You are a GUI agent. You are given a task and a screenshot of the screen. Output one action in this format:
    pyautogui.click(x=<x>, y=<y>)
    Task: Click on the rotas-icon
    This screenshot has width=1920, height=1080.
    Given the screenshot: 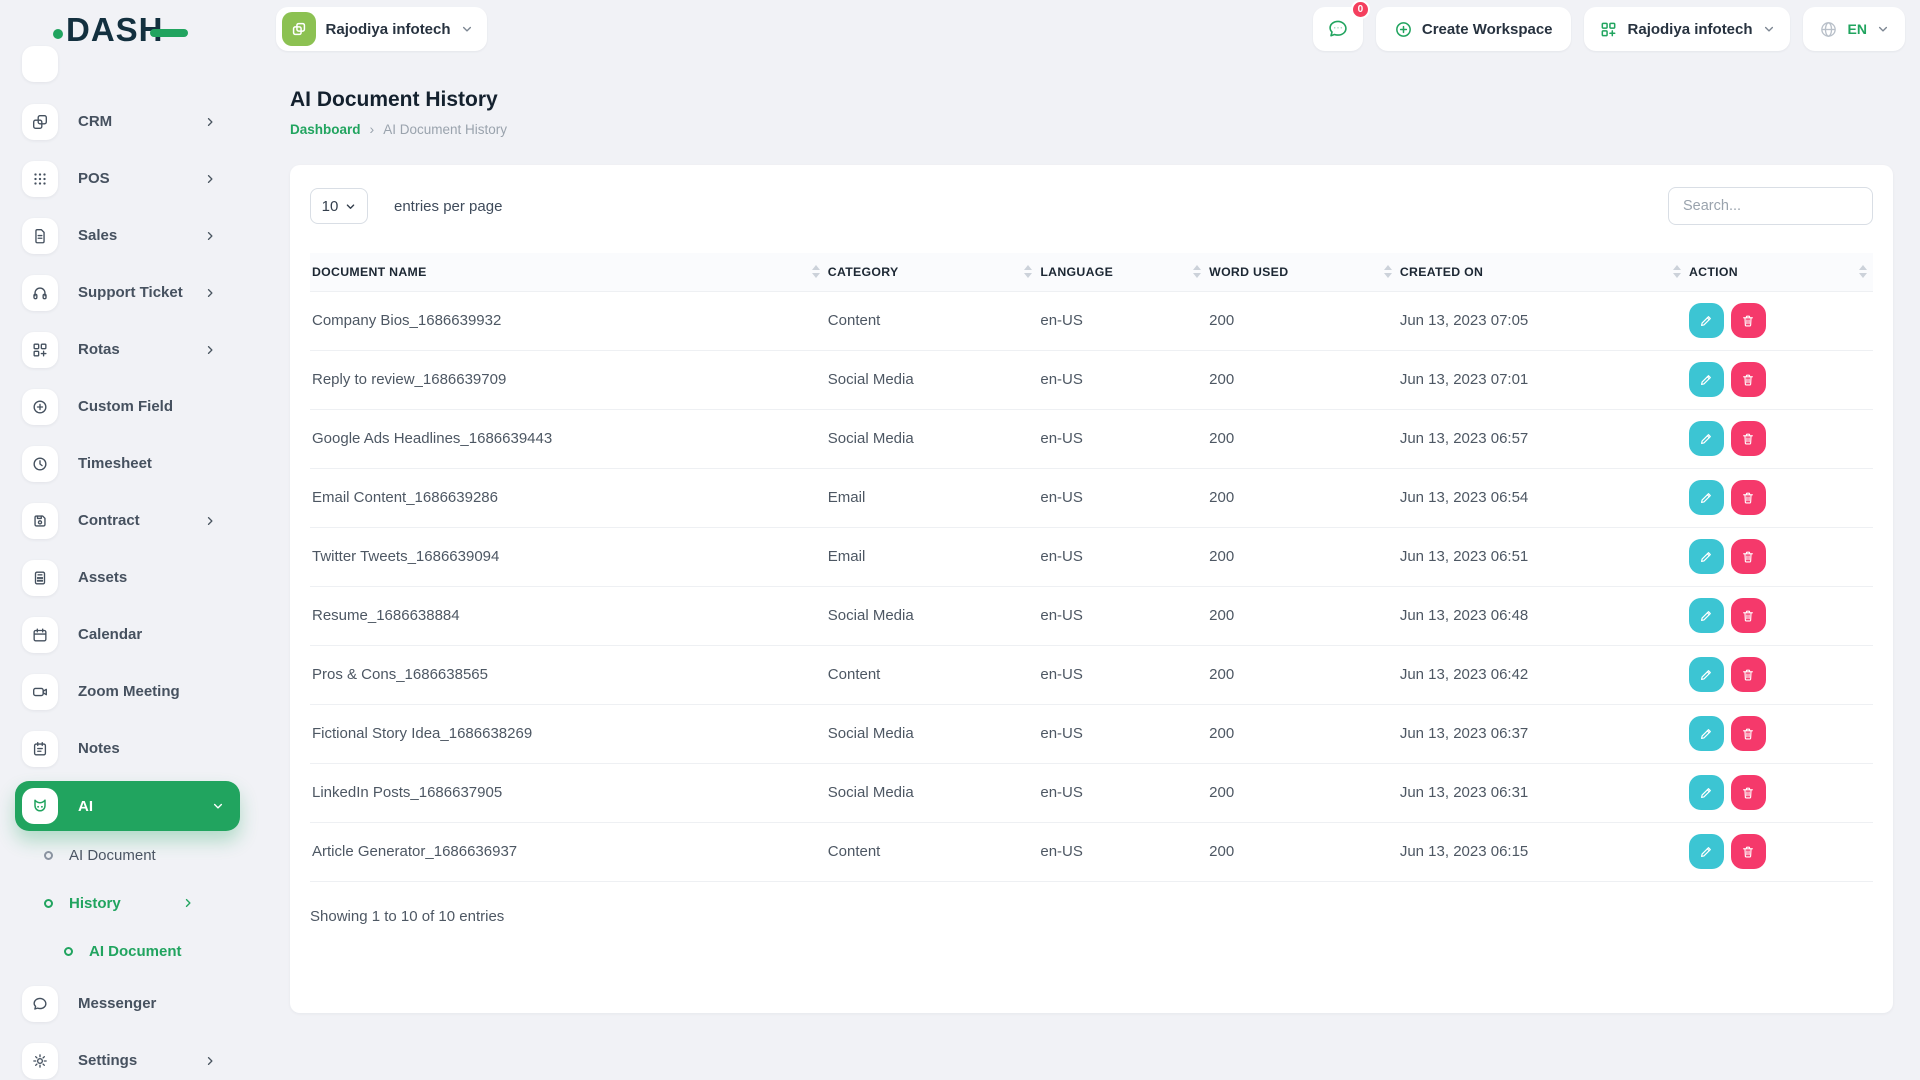 What is the action you would take?
    pyautogui.click(x=40, y=349)
    